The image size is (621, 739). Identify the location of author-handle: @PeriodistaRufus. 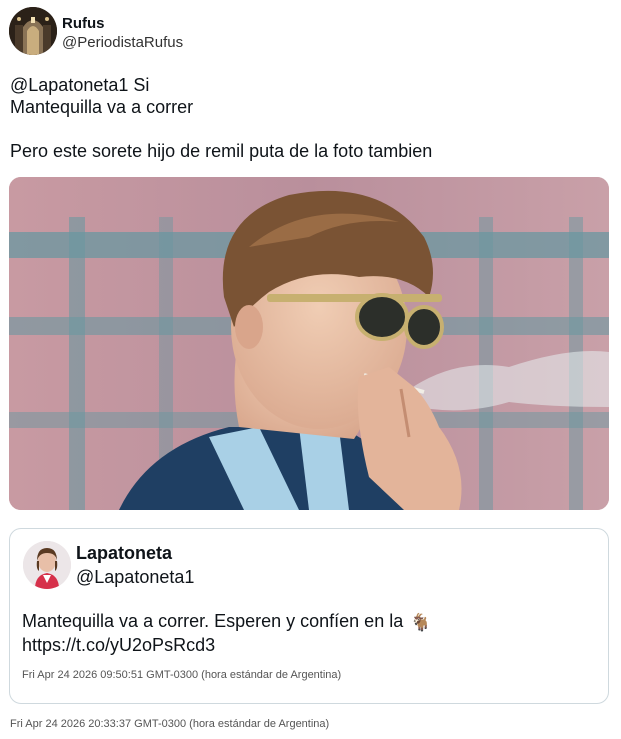
(122, 42).